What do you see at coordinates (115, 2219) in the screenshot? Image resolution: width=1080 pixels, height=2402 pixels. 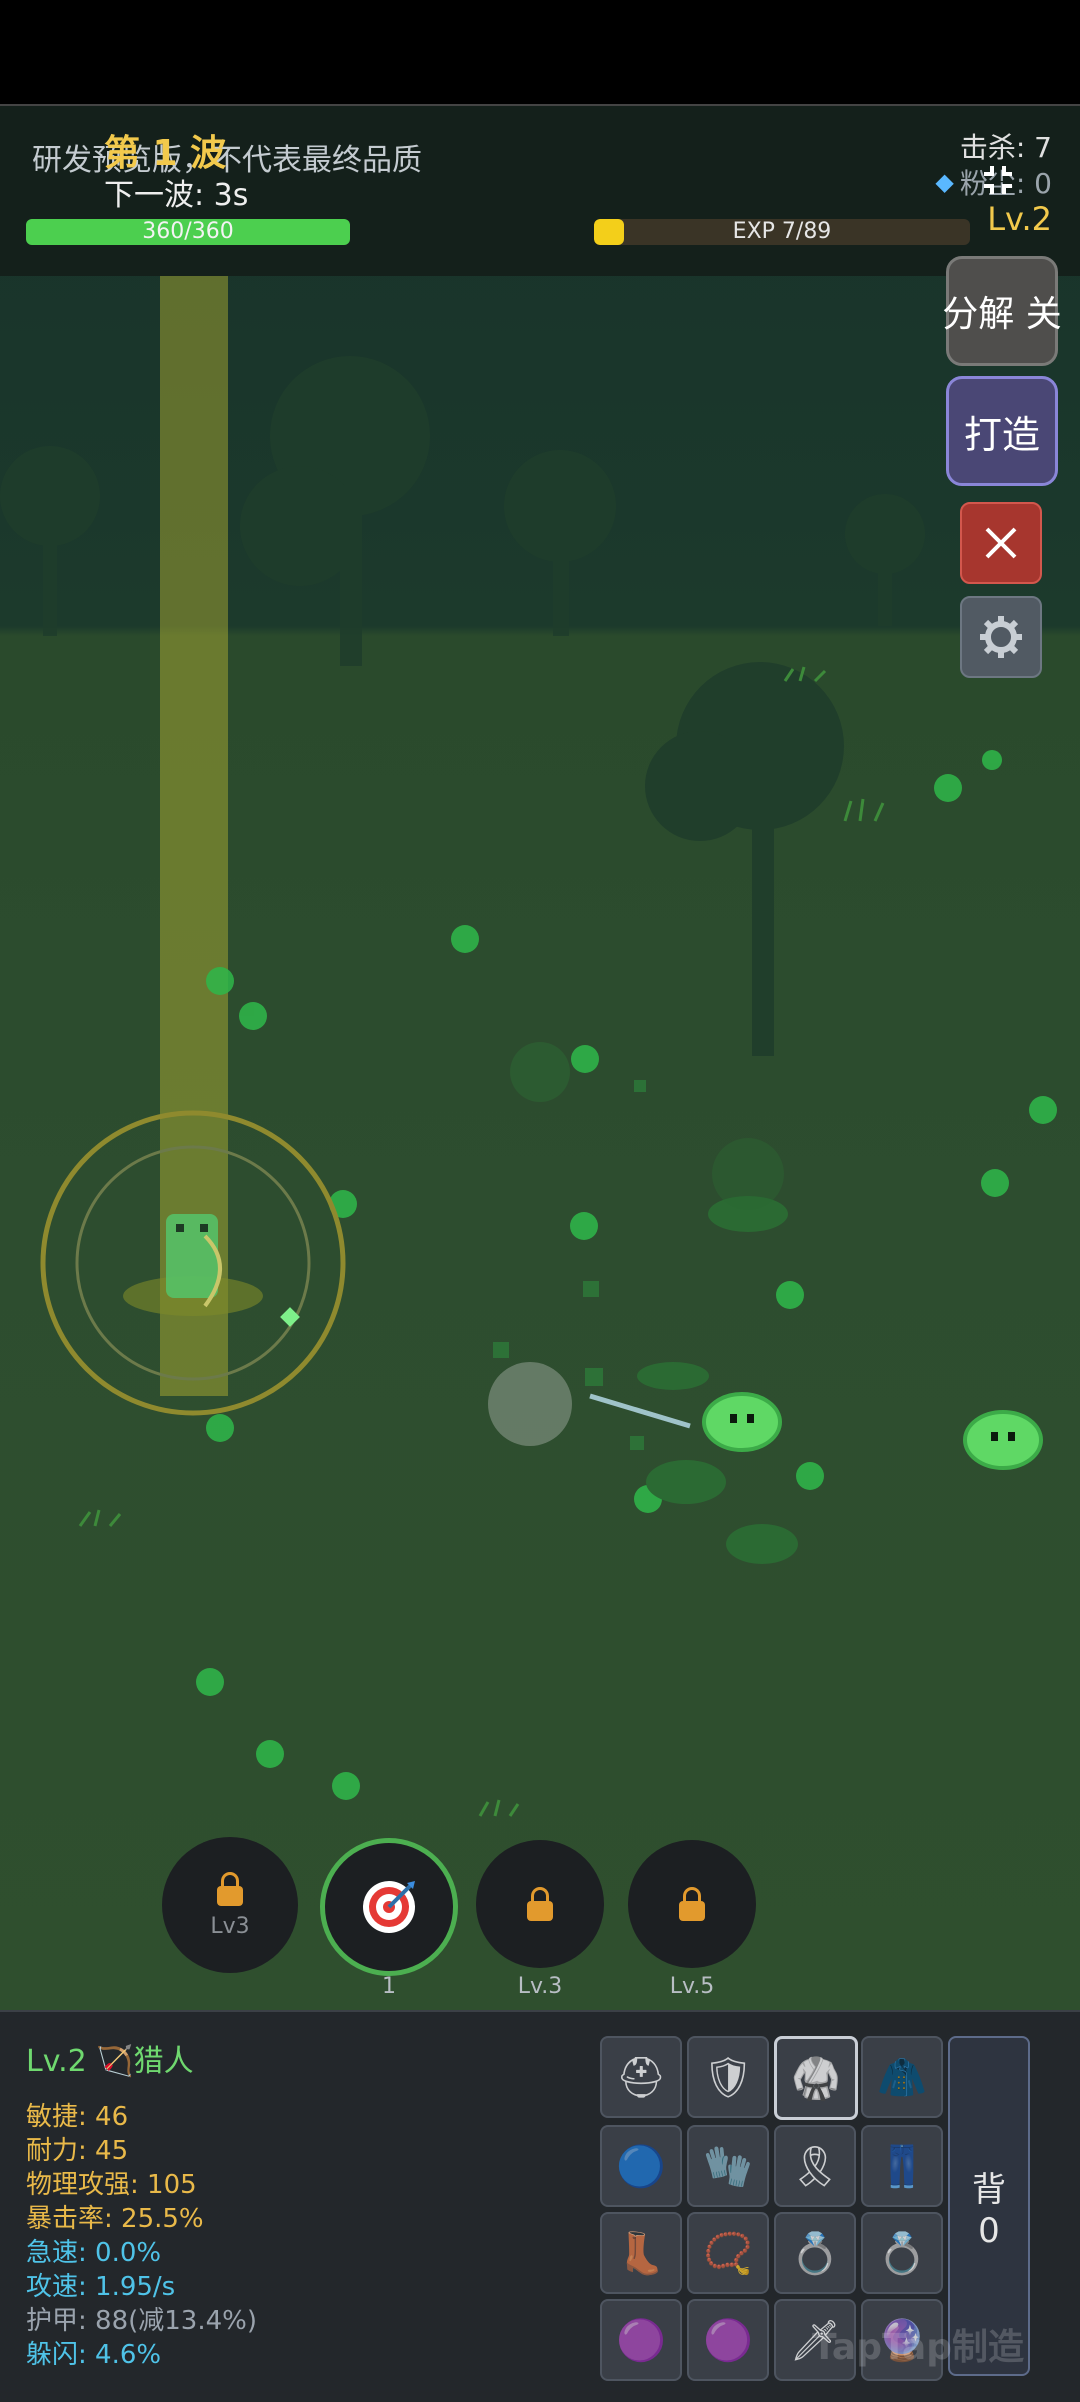 I see `stat-crit-rate: 暴击率: 25.5%` at bounding box center [115, 2219].